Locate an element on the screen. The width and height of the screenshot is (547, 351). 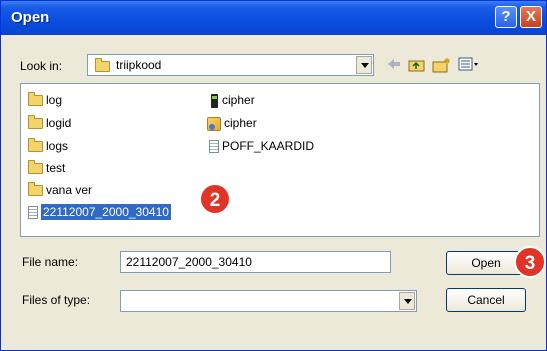
list-item-folder-log: log is located at coordinates (45, 100).